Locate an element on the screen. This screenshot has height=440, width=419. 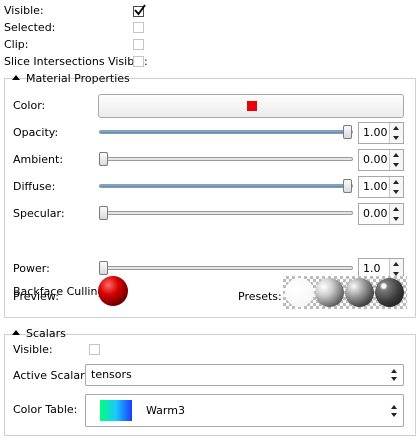
preset-sphere-flat is located at coordinates (299, 292).